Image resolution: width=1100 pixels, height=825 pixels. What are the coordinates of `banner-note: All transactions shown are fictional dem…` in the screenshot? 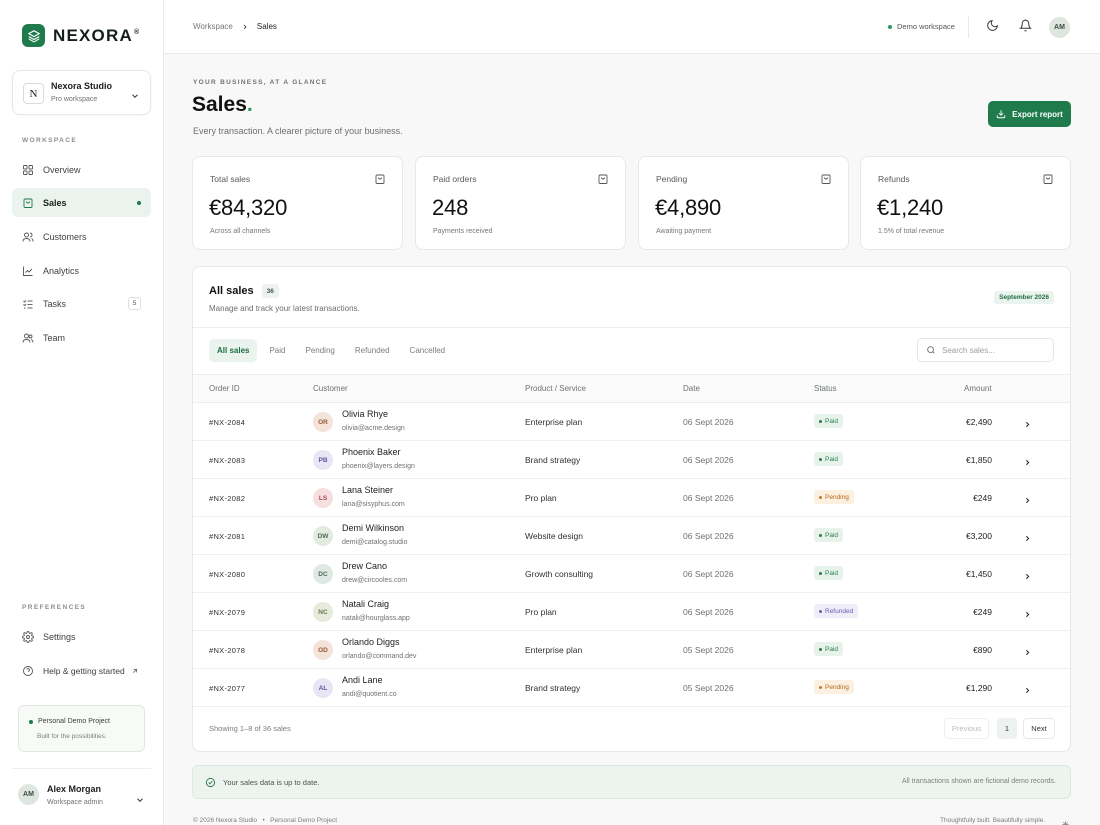 It's located at (978, 781).